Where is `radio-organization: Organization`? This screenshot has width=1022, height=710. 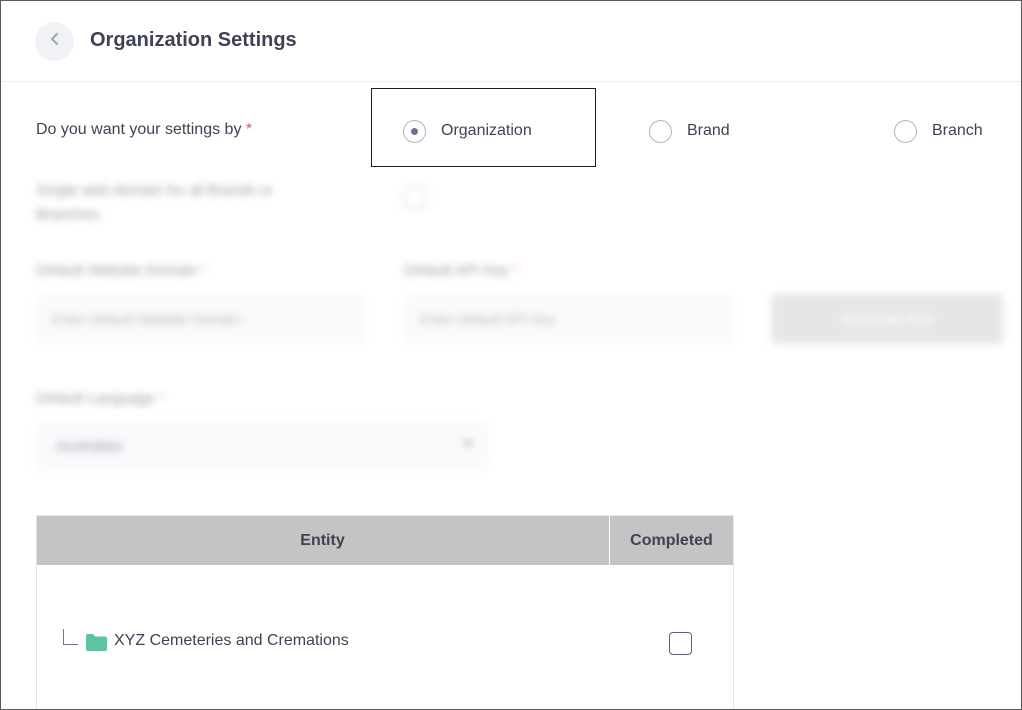
radio-organization: Organization is located at coordinates (467, 131).